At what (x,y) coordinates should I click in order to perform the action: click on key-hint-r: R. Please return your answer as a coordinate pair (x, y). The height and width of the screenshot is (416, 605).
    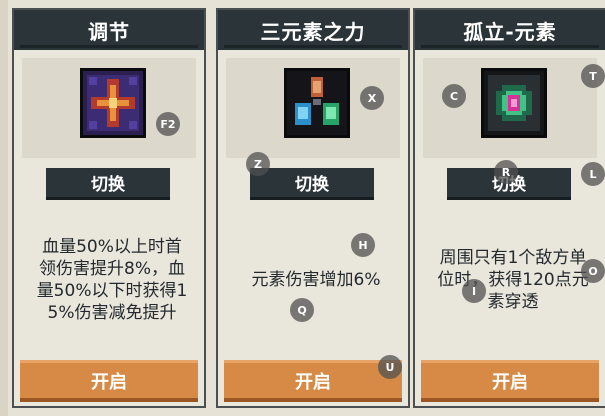
    Looking at the image, I should click on (506, 172).